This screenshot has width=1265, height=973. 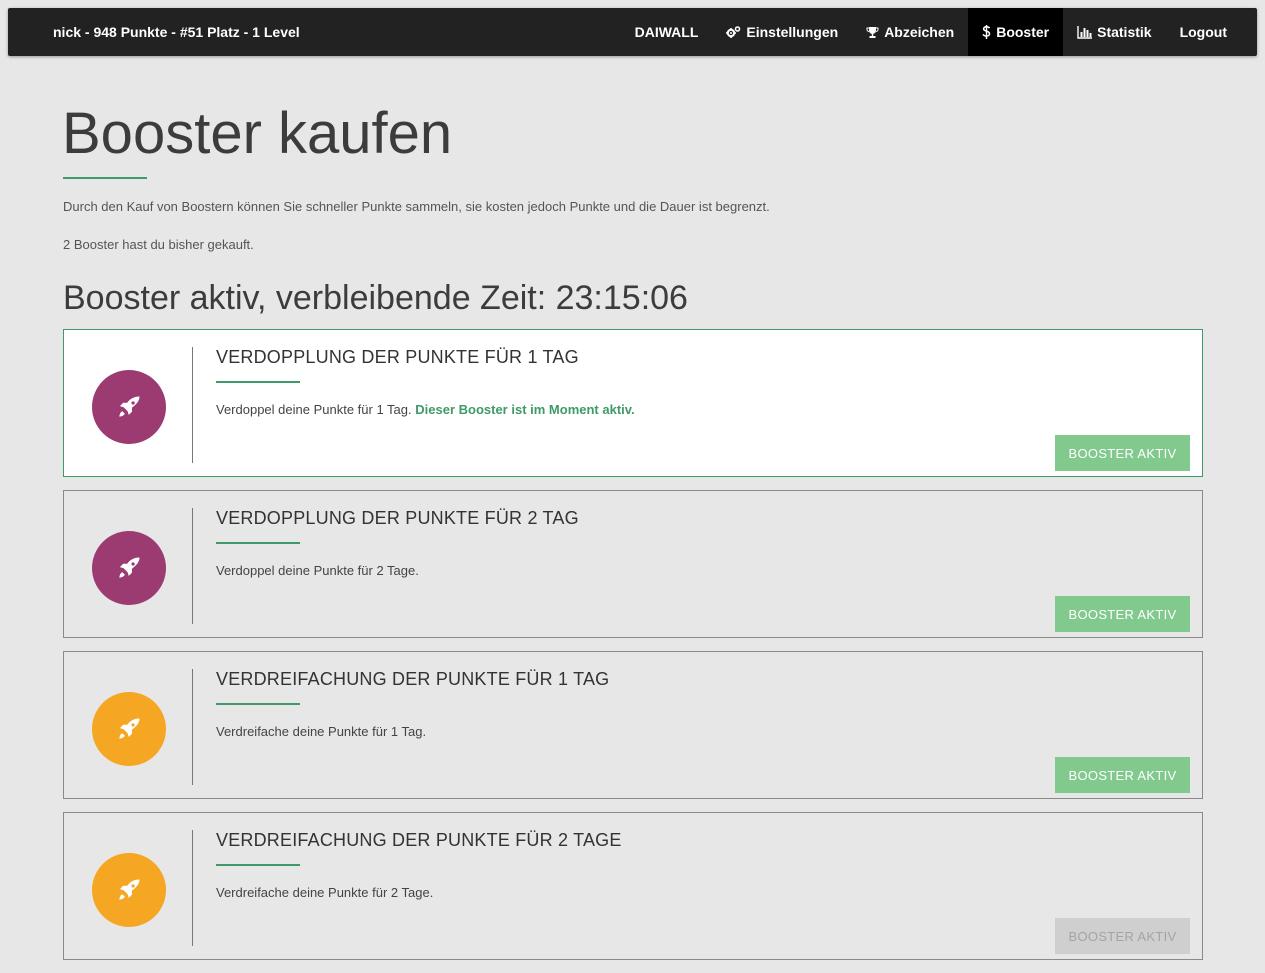 I want to click on booster-description: Verdreifache deine Punkte für 1 Tag., so click(x=321, y=731).